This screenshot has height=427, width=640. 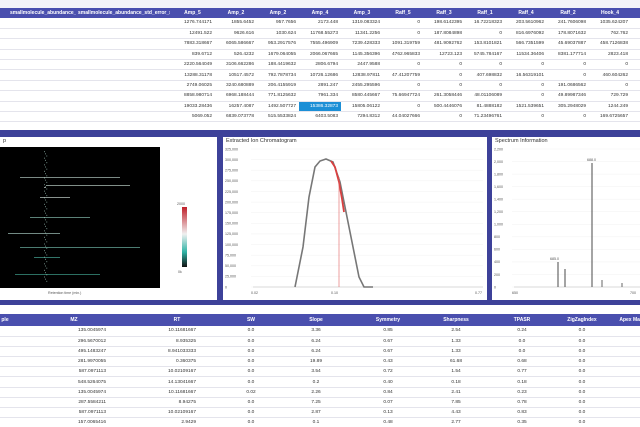 What do you see at coordinates (456, 413) in the screenshot?
I see `table-cell: 4.43` at bounding box center [456, 413].